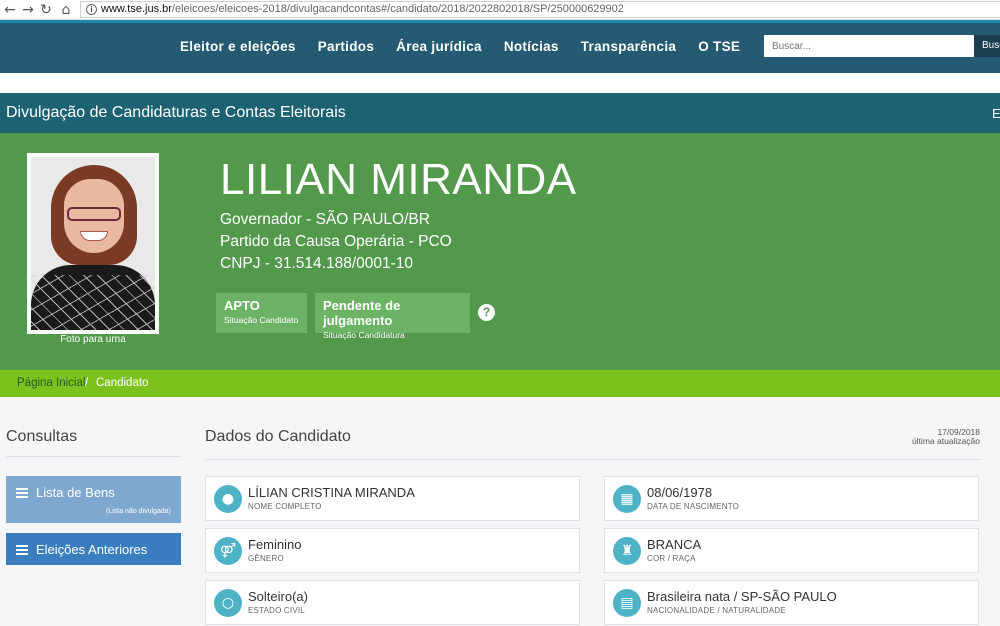 This screenshot has height=626, width=1000. Describe the element at coordinates (869, 46) in the screenshot. I see `search-input` at that location.